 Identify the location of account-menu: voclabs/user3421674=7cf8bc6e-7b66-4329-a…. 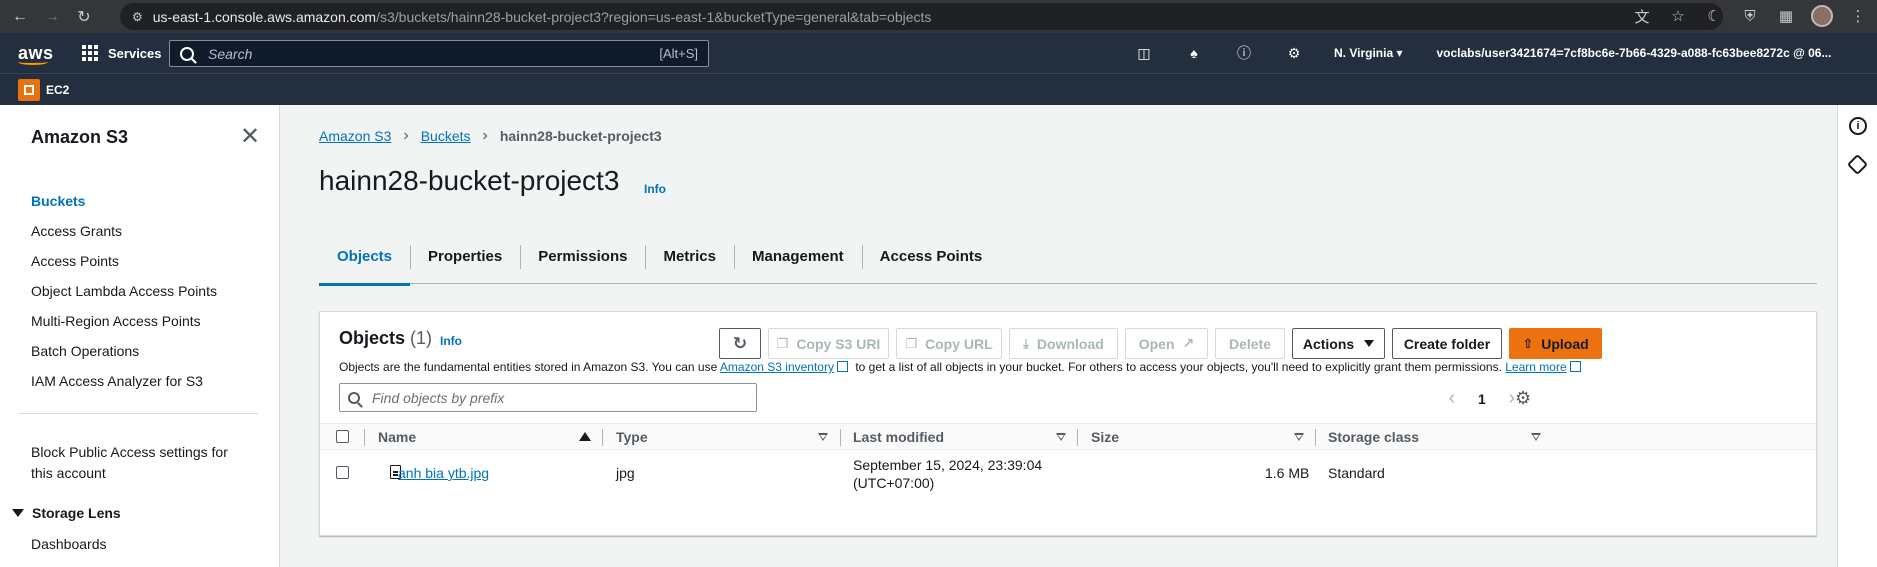
(1634, 53).